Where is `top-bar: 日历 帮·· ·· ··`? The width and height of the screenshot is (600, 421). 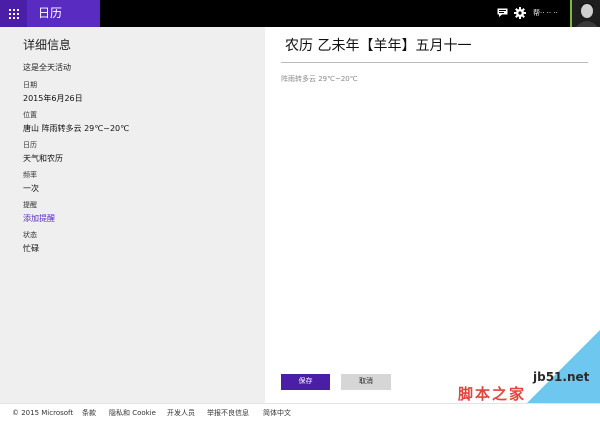 top-bar: 日历 帮·· ·· ·· is located at coordinates (300, 13).